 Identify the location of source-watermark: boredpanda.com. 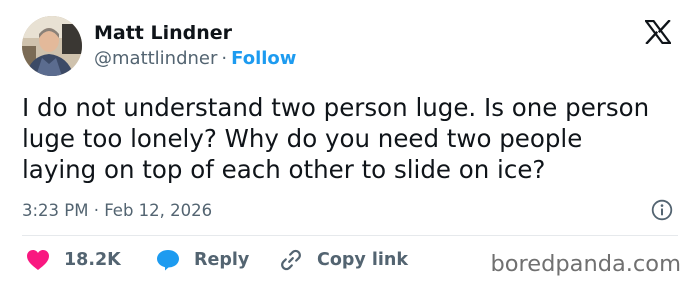
(585, 264).